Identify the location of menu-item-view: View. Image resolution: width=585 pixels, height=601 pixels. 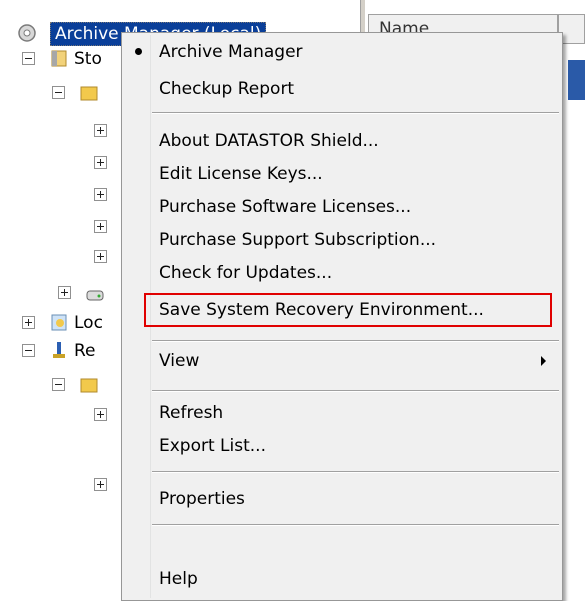
(179, 361).